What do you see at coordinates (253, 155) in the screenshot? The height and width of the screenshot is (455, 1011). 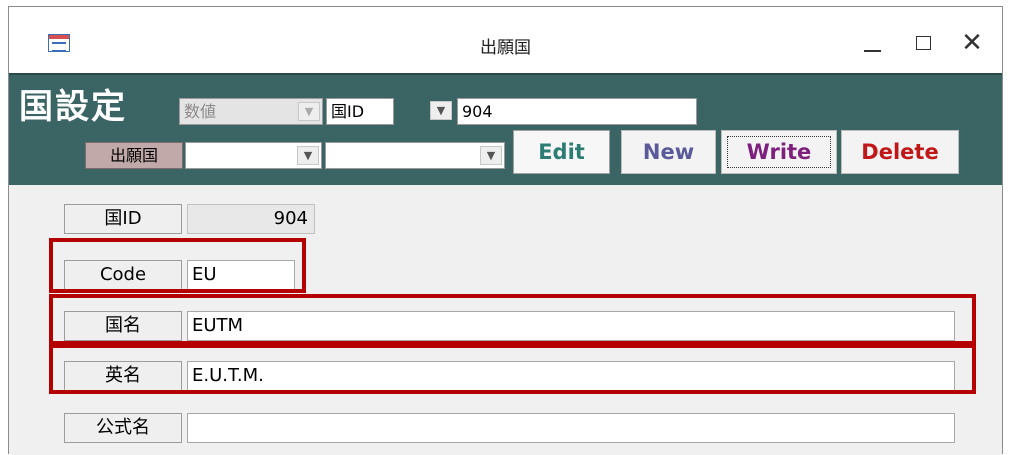 I see `country-combo-1: ▼` at bounding box center [253, 155].